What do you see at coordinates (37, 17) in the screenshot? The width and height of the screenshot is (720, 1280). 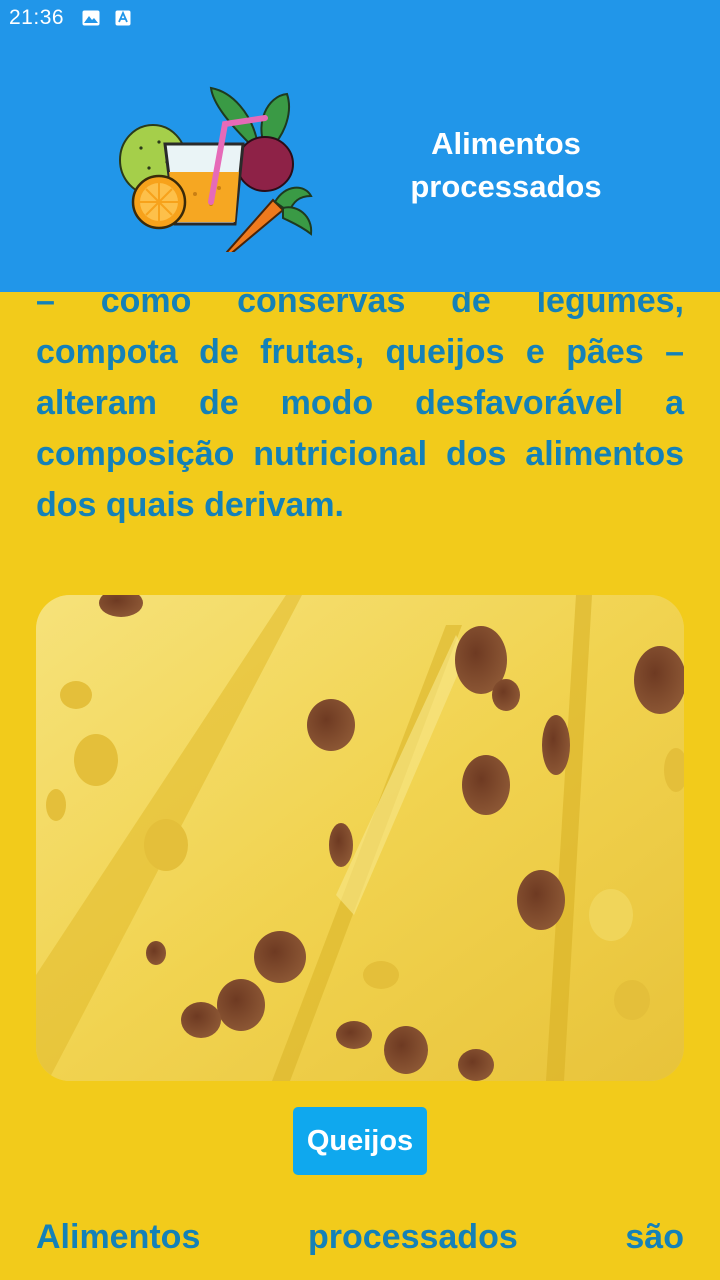 I see `status-time: 21:36` at bounding box center [37, 17].